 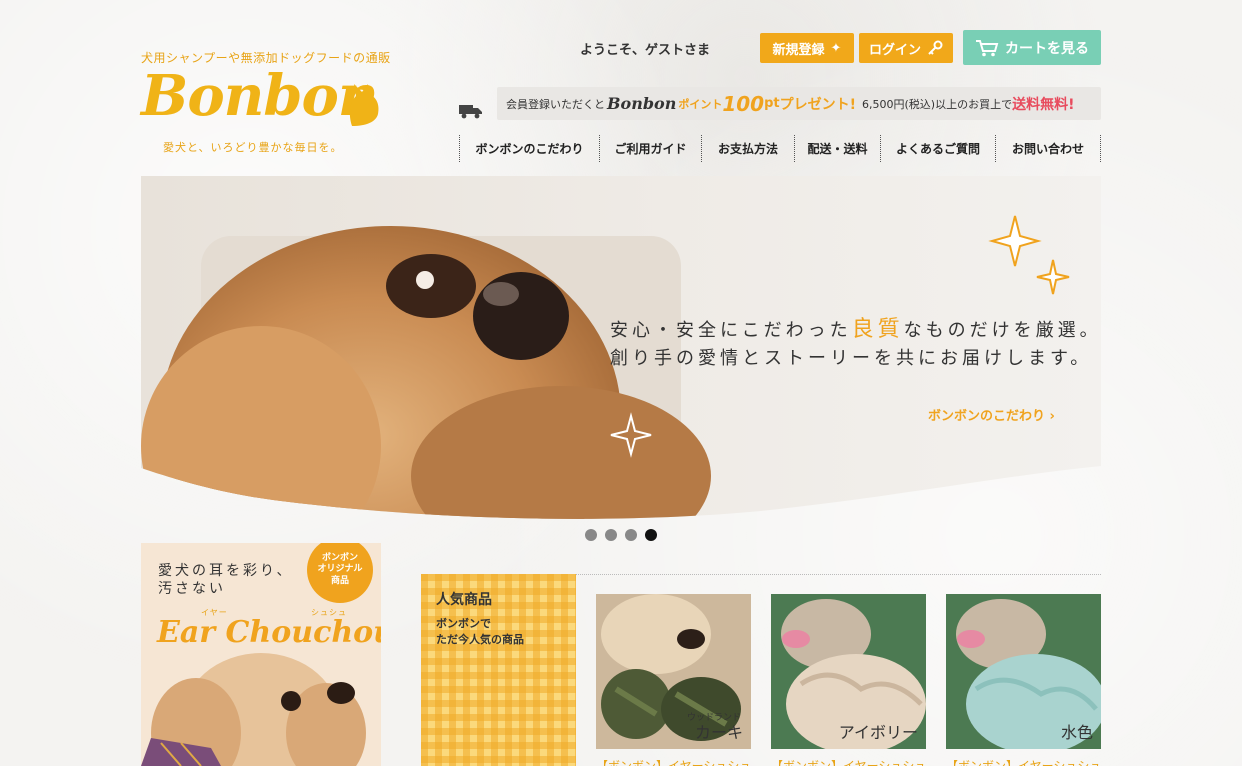 I want to click on site-logo: Bonbon, so click(x=260, y=96).